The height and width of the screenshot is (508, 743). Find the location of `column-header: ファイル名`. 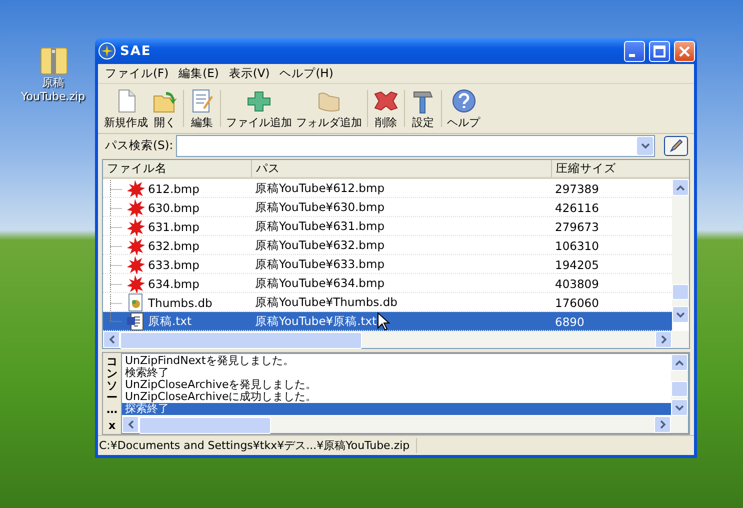

column-header: ファイル名 is located at coordinates (177, 169).